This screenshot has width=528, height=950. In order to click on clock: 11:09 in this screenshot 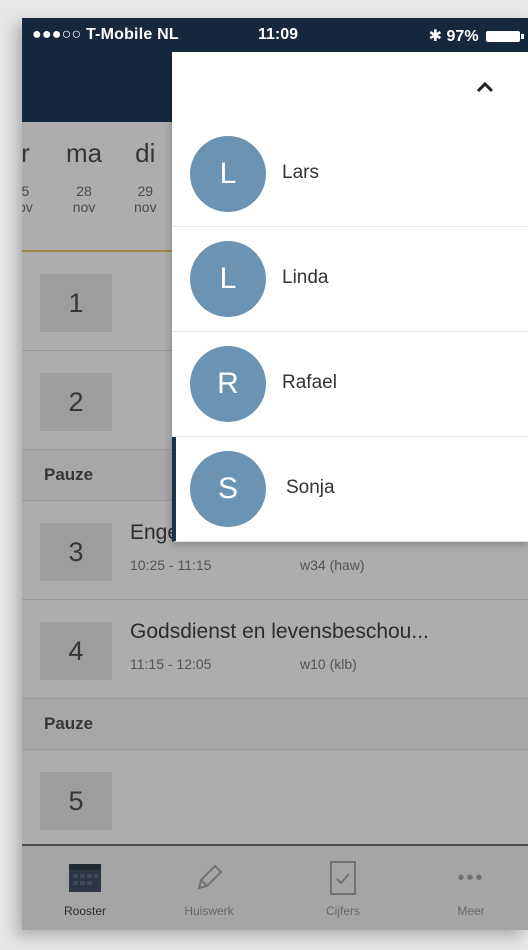, I will do `click(278, 34)`.